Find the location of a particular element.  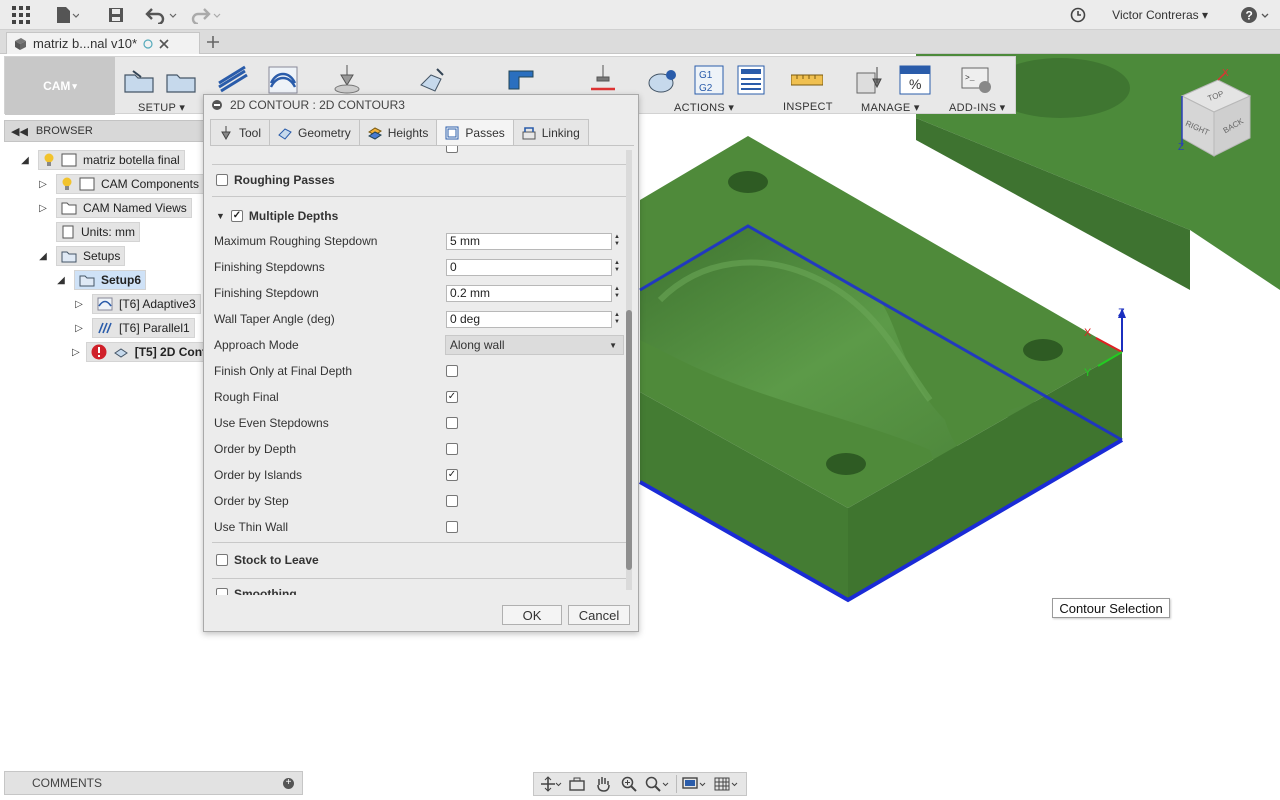

smoothing-checkbox is located at coordinates (222, 591).